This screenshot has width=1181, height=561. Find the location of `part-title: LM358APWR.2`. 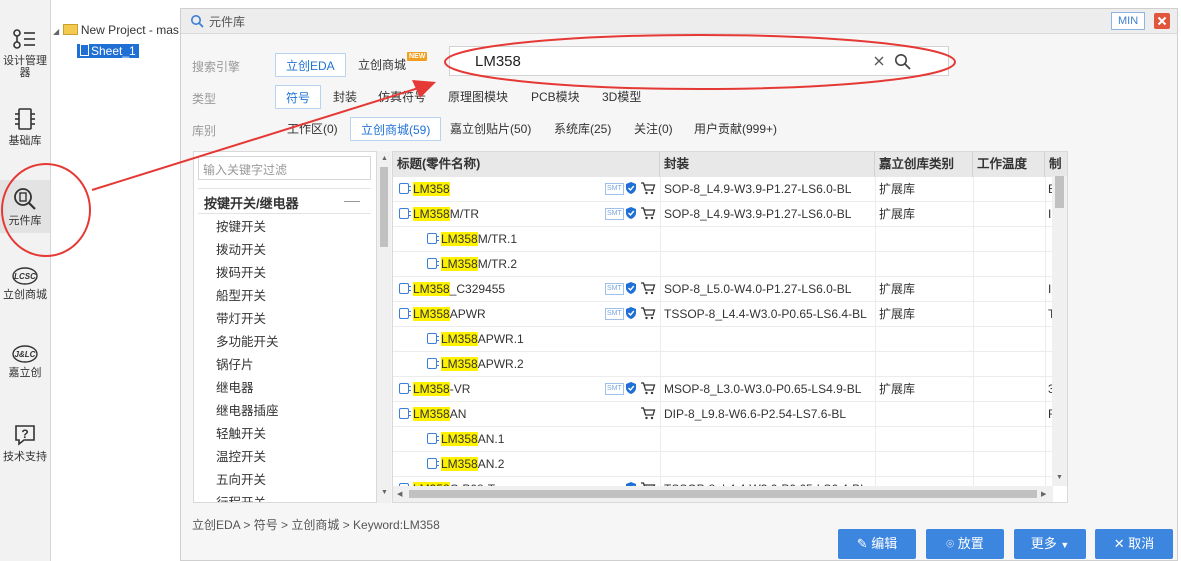

part-title: LM358APWR.2 is located at coordinates (475, 364).